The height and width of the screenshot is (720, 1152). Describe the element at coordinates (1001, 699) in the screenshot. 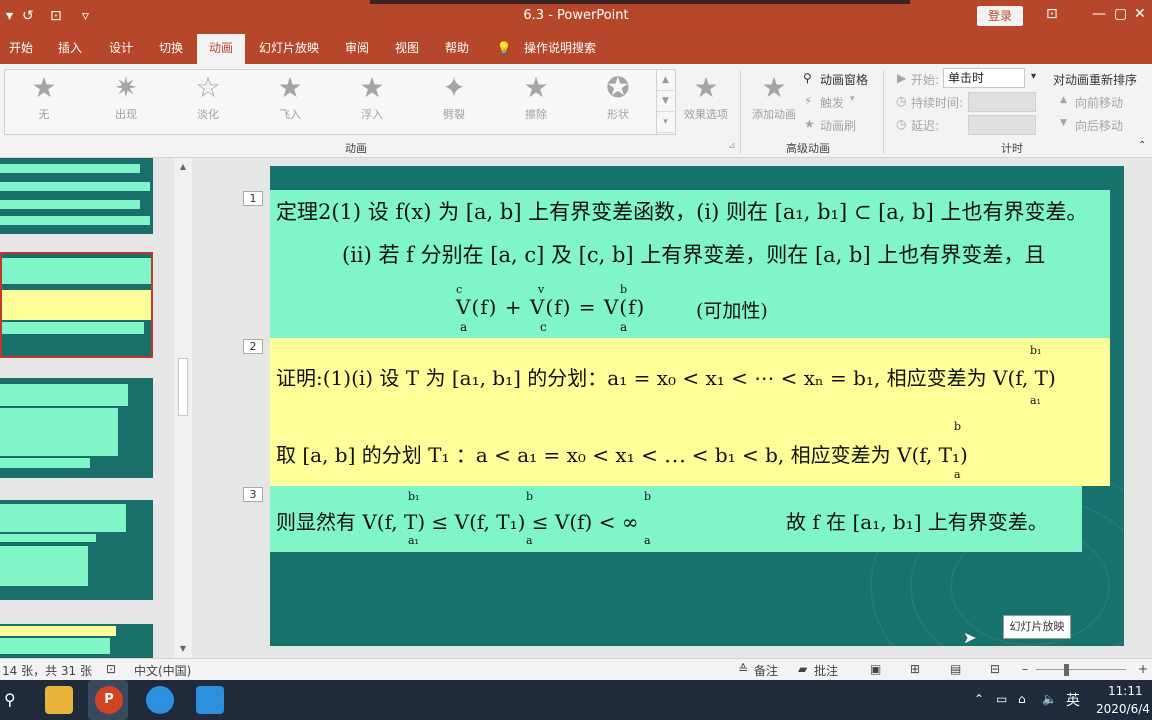

I see `battery-icon: ▭` at that location.